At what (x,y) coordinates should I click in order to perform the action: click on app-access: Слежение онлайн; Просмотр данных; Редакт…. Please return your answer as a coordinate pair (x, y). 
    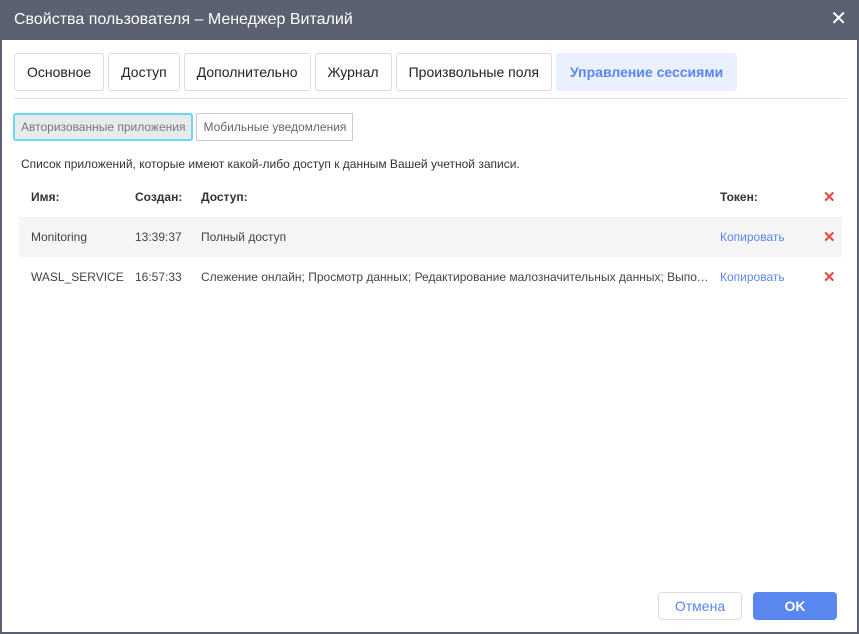
    Looking at the image, I should click on (456, 277).